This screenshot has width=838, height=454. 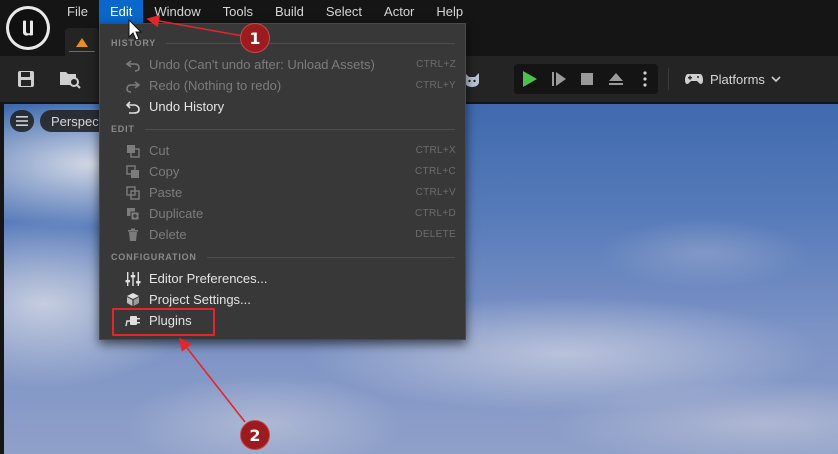 I want to click on menu-item-redo: Redo (Nothing to redo) CTRL+Y, so click(x=282, y=85).